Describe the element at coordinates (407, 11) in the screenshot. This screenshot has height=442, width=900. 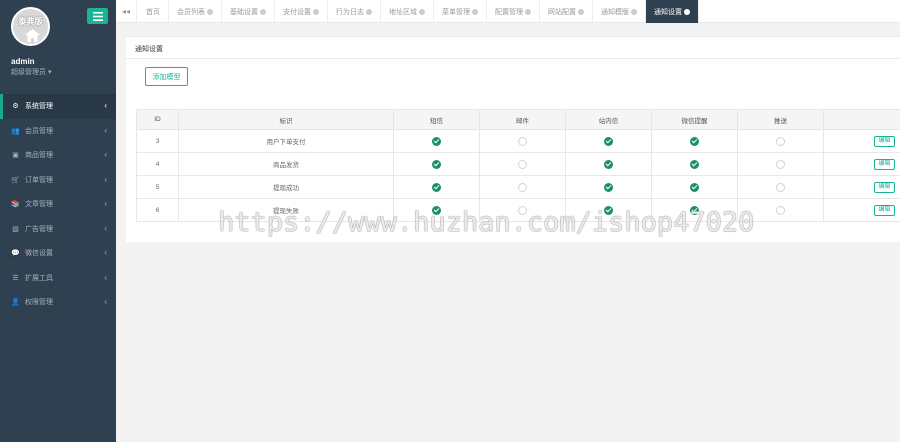
I see `tab-5: 地址区域` at that location.